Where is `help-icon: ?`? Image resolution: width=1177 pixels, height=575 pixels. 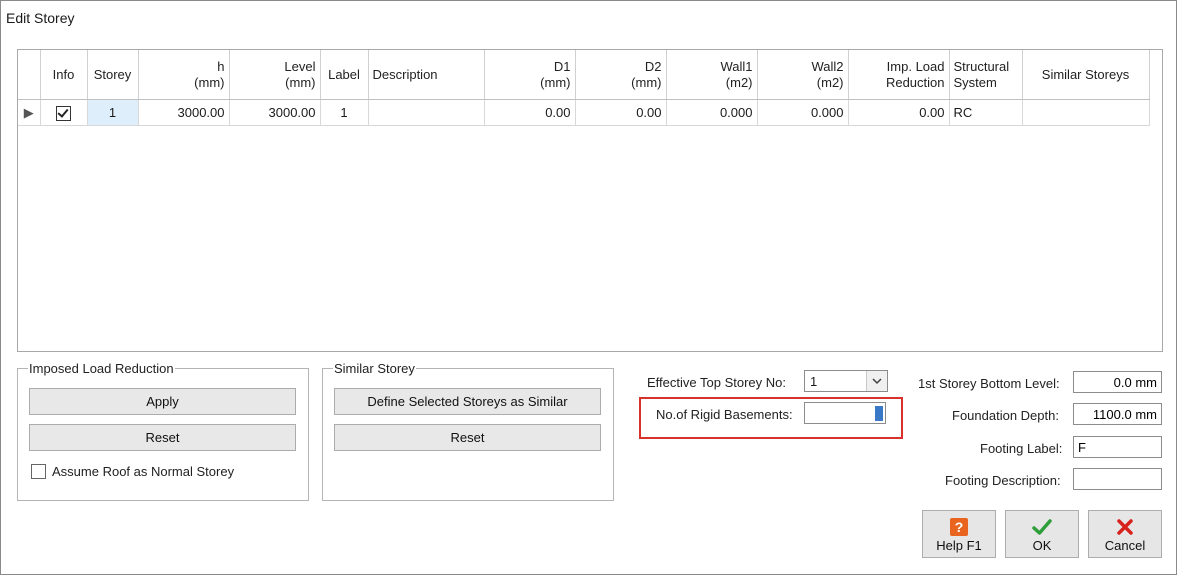 help-icon: ? is located at coordinates (959, 528).